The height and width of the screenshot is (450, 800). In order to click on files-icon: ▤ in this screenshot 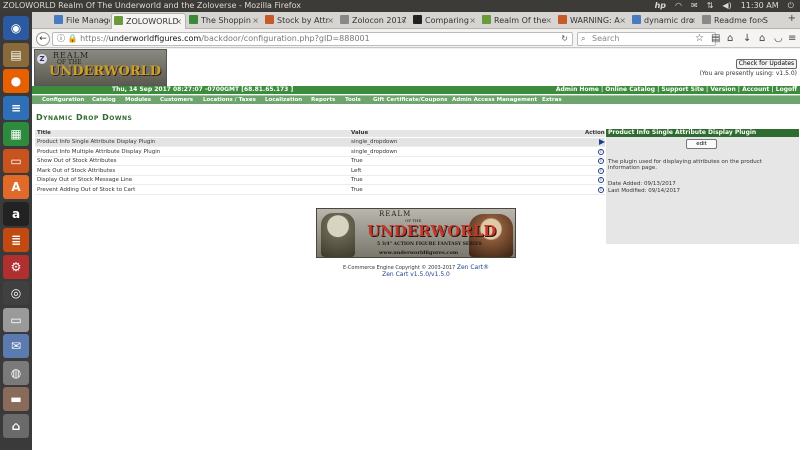, I will do `click(16, 54)`.